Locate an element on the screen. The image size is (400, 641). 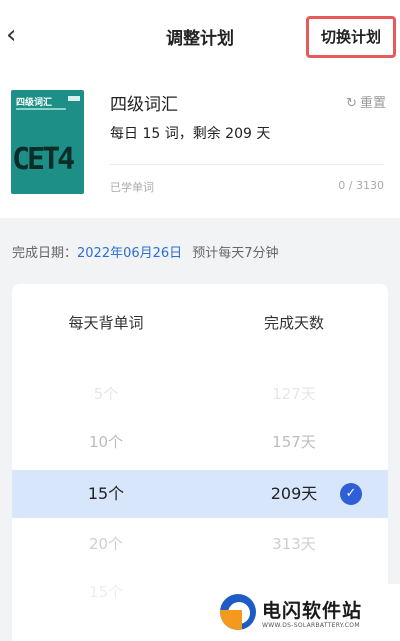
completion-info: 完成日期：2022年06月26日 预计每天7分钟 is located at coordinates (145, 251).